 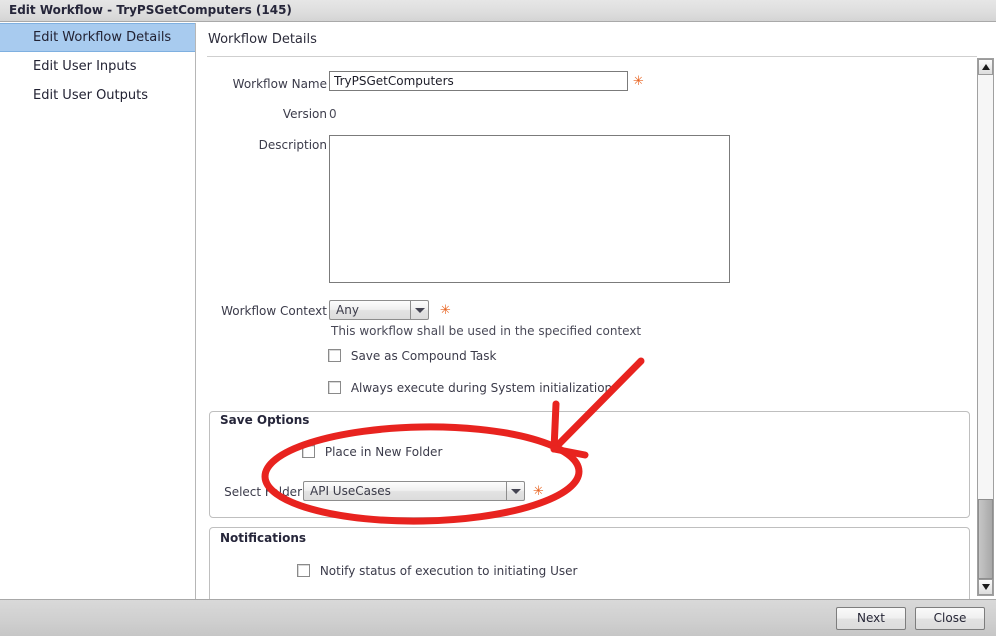 What do you see at coordinates (150, 10) in the screenshot?
I see `window-title: Edit Workflow - TryPSGetComputers (145)` at bounding box center [150, 10].